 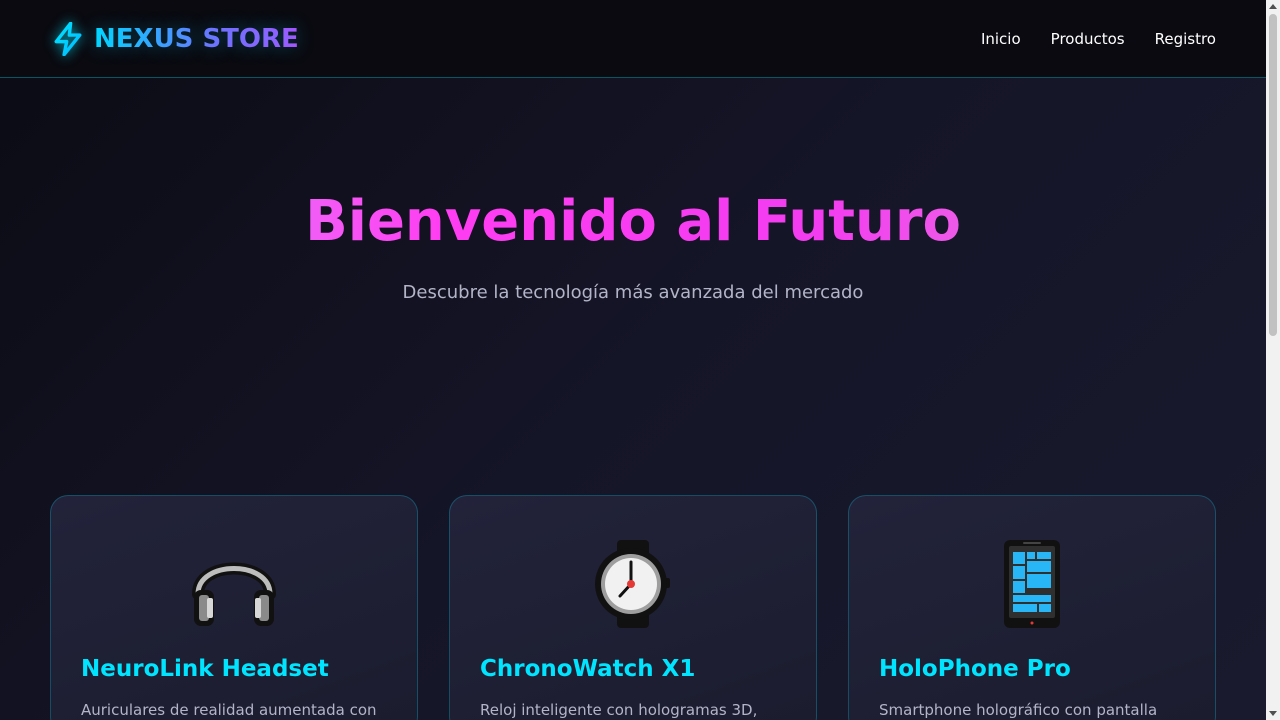 I want to click on product-title: ChronoWatch X1, so click(x=588, y=669).